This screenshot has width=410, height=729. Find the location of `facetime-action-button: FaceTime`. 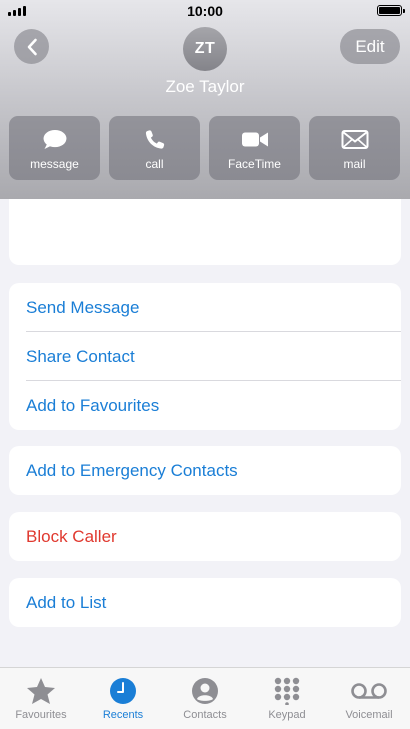

facetime-action-button: FaceTime is located at coordinates (254, 148).